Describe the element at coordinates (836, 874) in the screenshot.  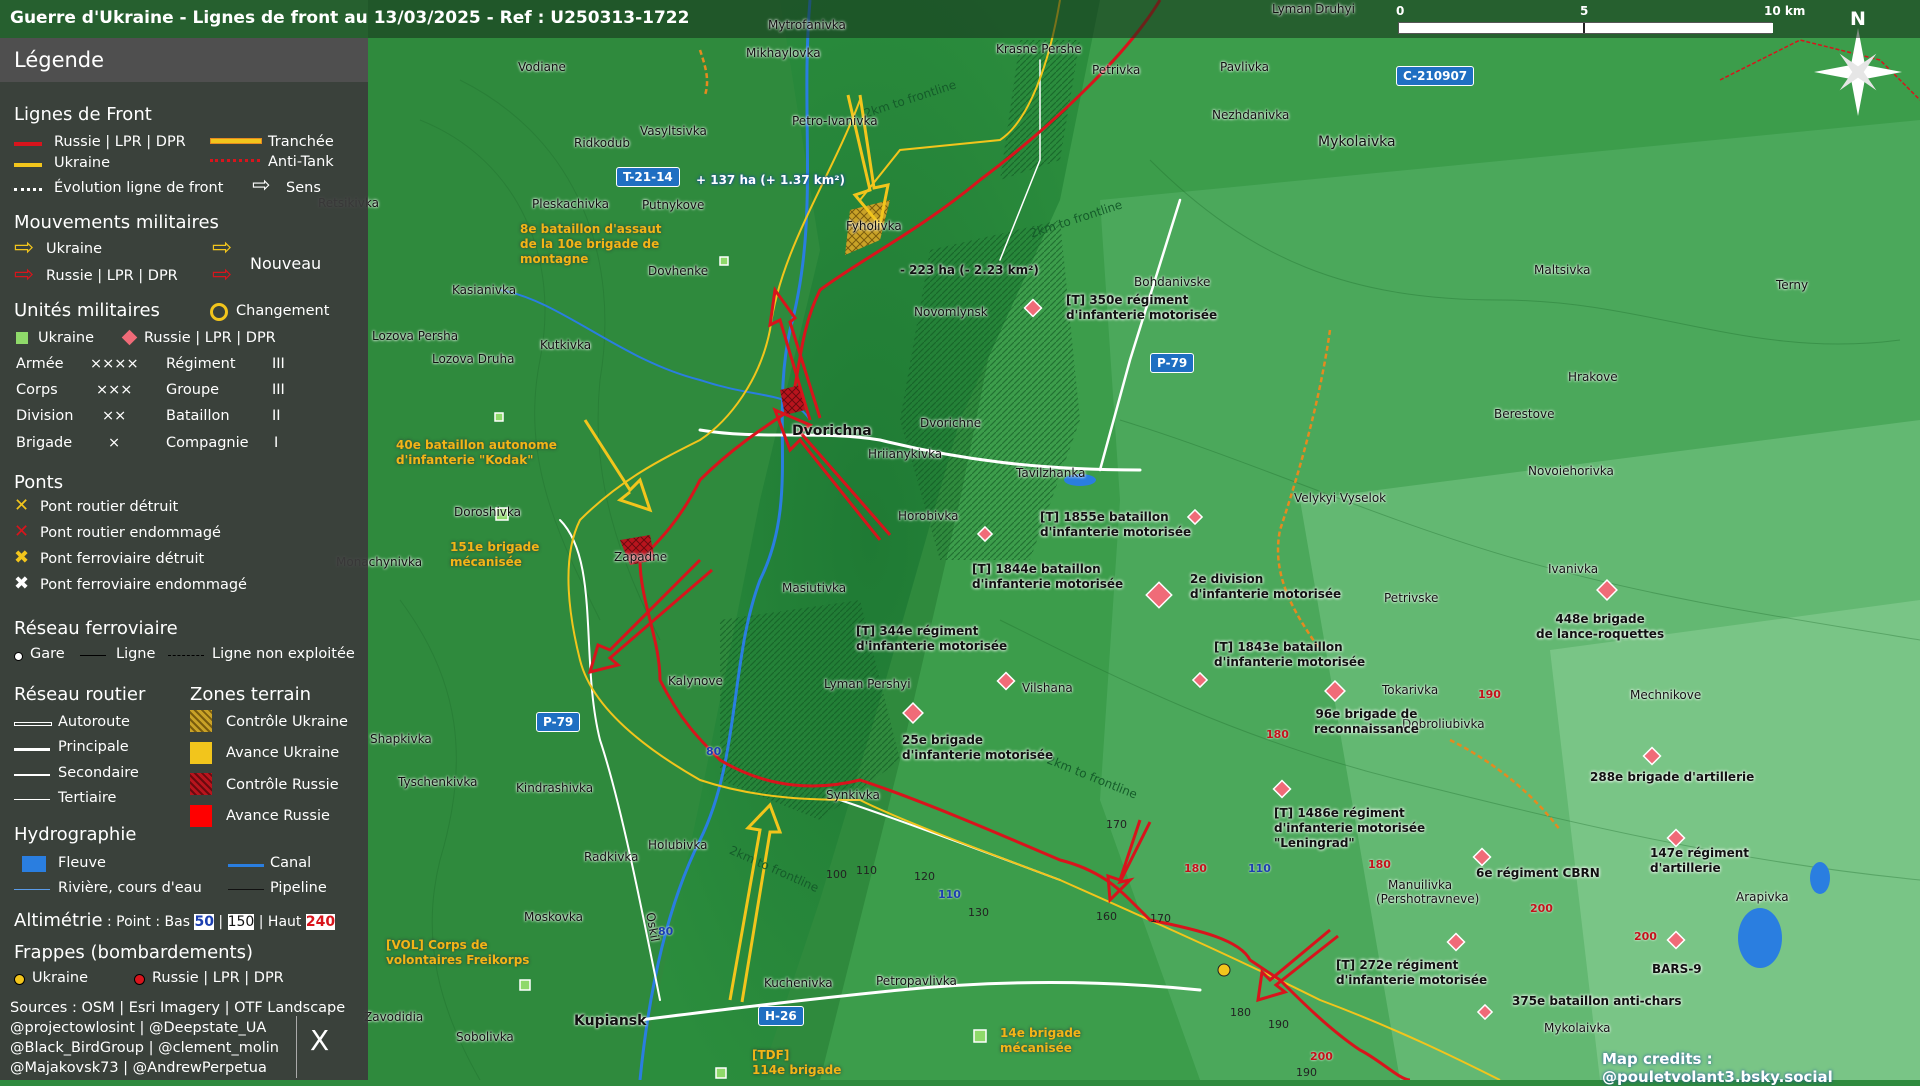
I see `elevation-point: 100` at that location.